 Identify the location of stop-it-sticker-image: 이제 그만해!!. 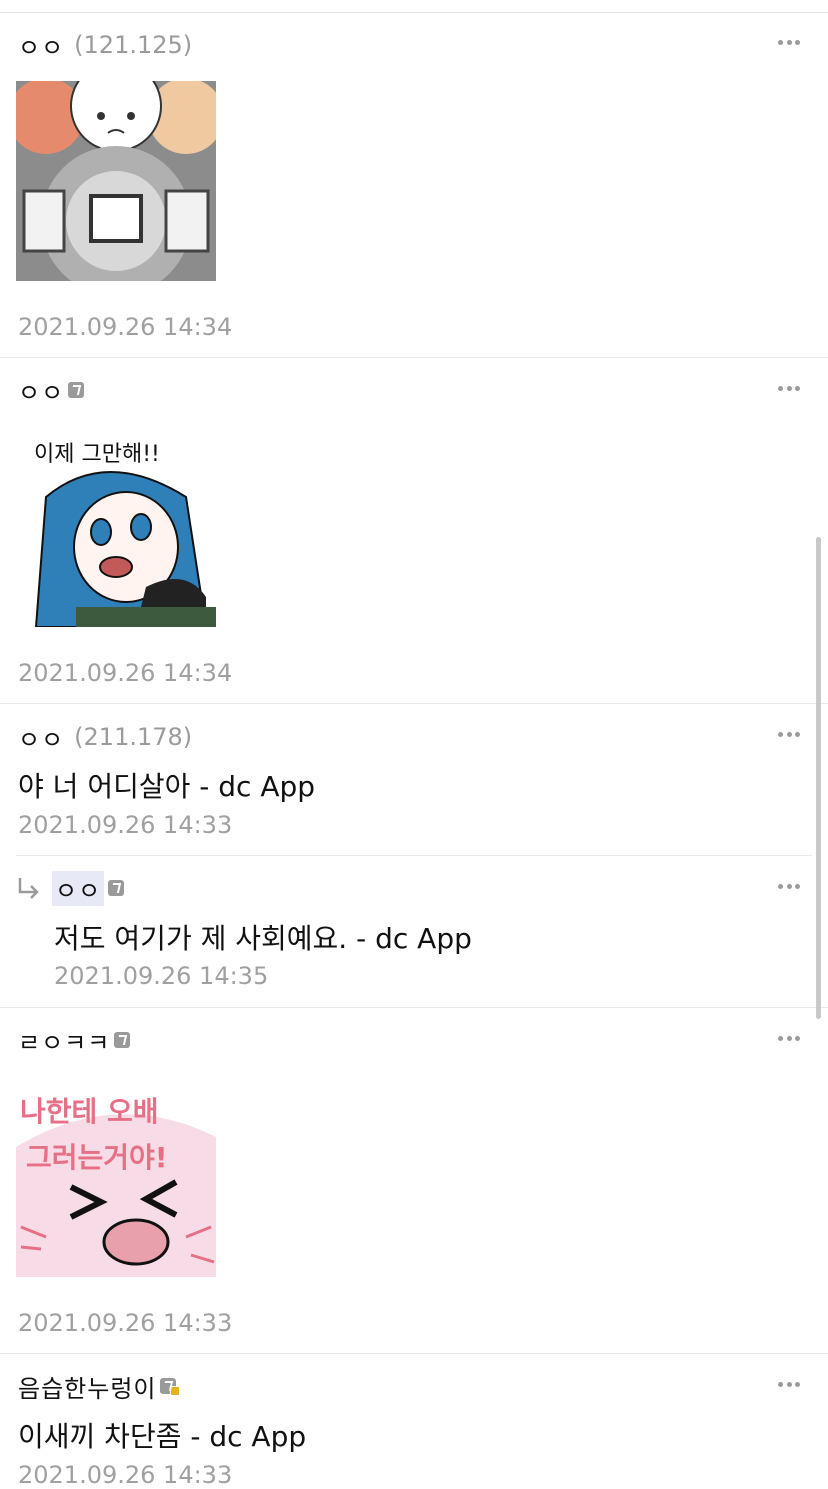
(116, 527).